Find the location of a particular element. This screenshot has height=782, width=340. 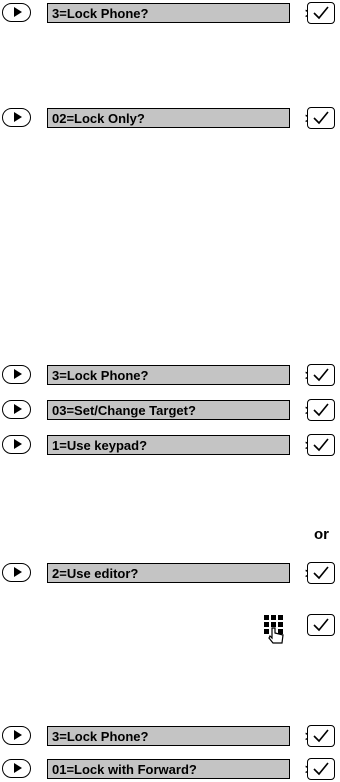

menu-item-label: 2=Use editor? is located at coordinates (95, 573).